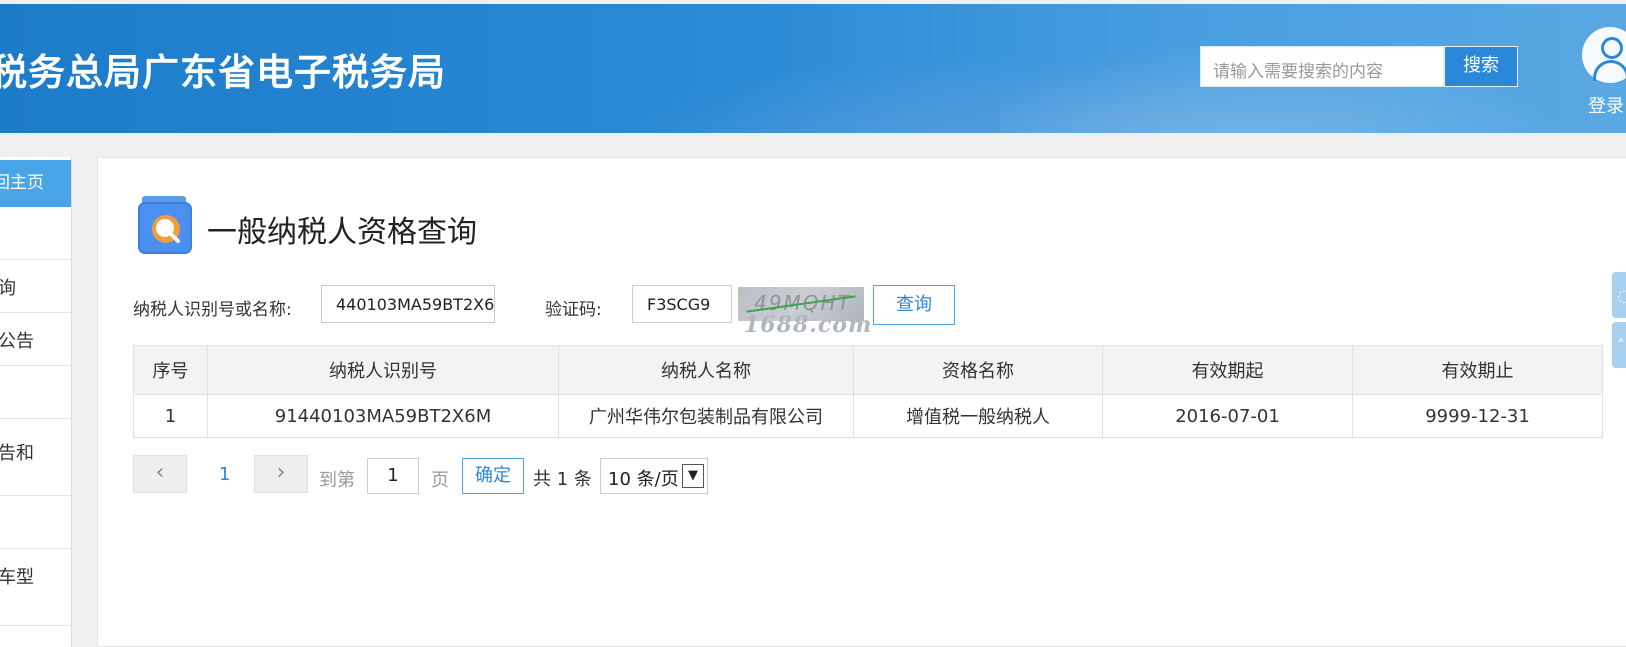 The height and width of the screenshot is (647, 1626). What do you see at coordinates (1481, 66) in the screenshot?
I see `search-button: 搜索` at bounding box center [1481, 66].